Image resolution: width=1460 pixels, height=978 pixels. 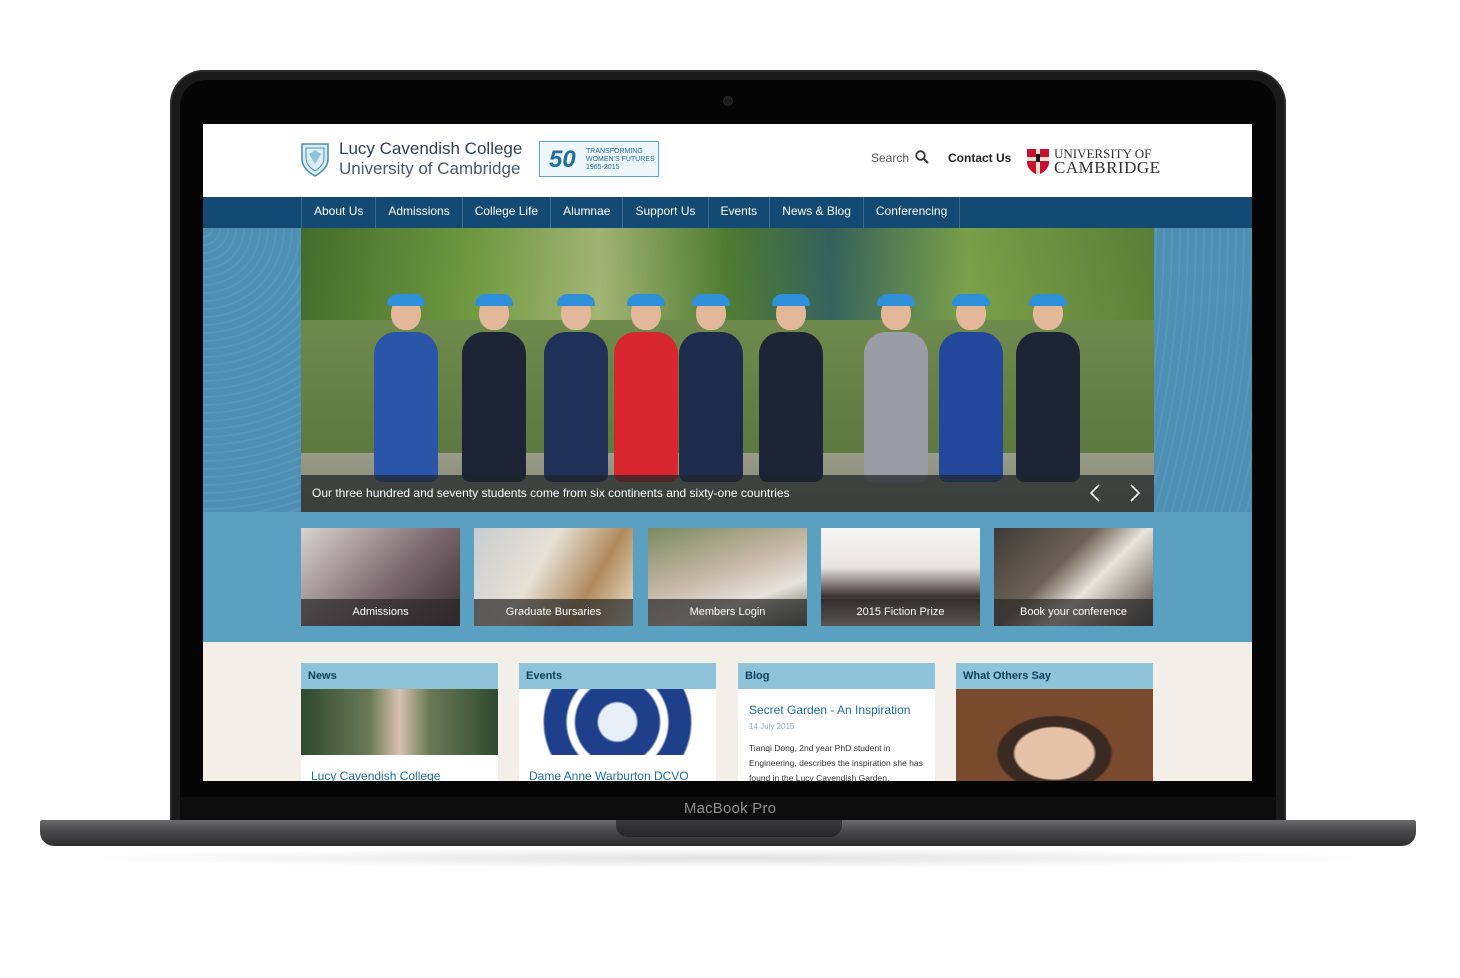 I want to click on events-image, so click(x=617, y=722).